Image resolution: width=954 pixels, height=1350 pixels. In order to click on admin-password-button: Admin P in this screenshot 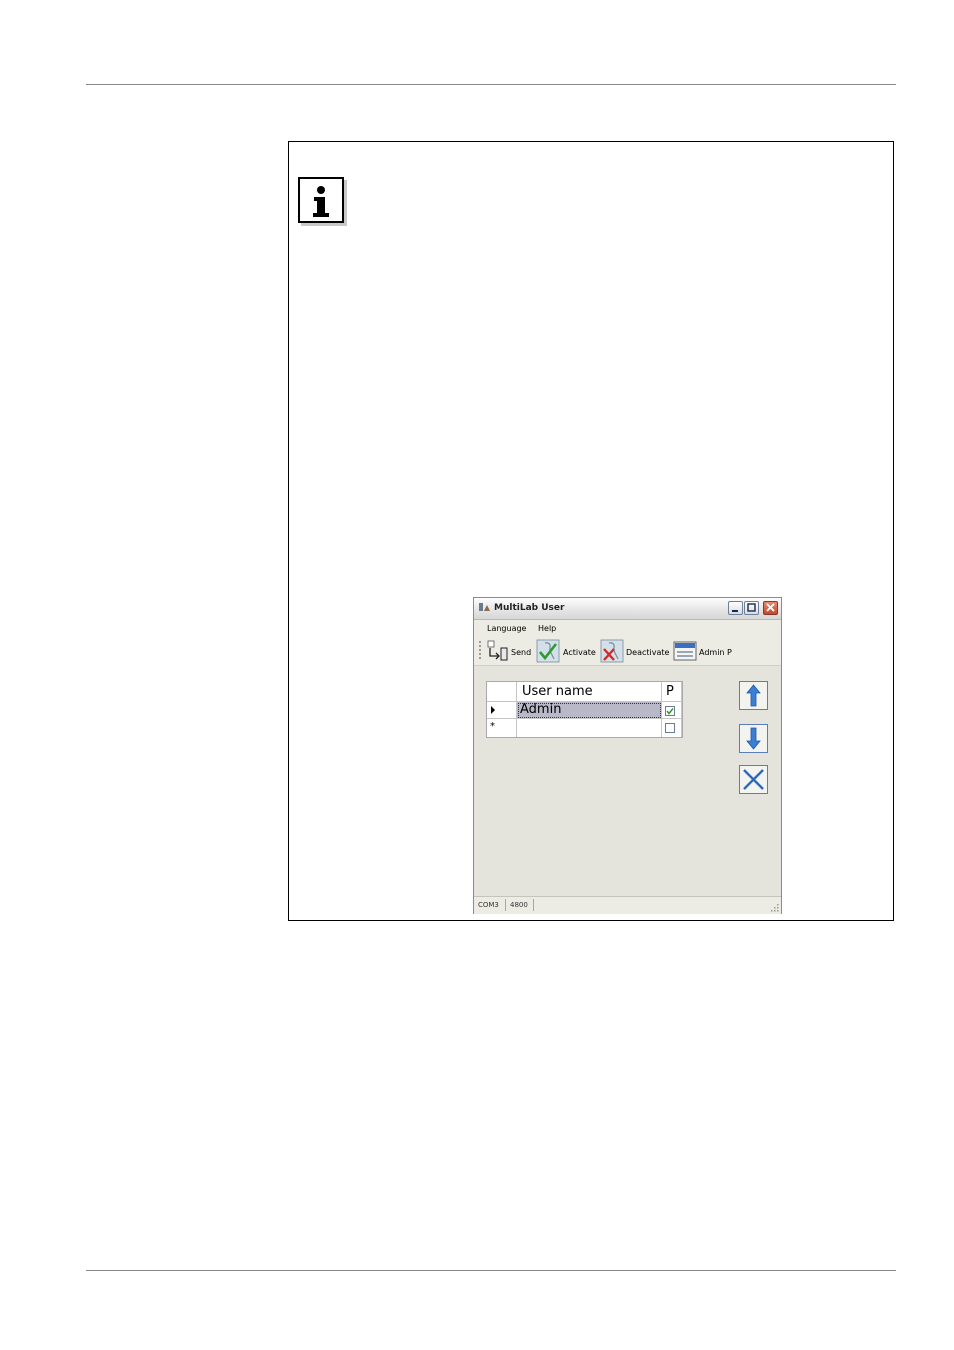, I will do `click(703, 651)`.